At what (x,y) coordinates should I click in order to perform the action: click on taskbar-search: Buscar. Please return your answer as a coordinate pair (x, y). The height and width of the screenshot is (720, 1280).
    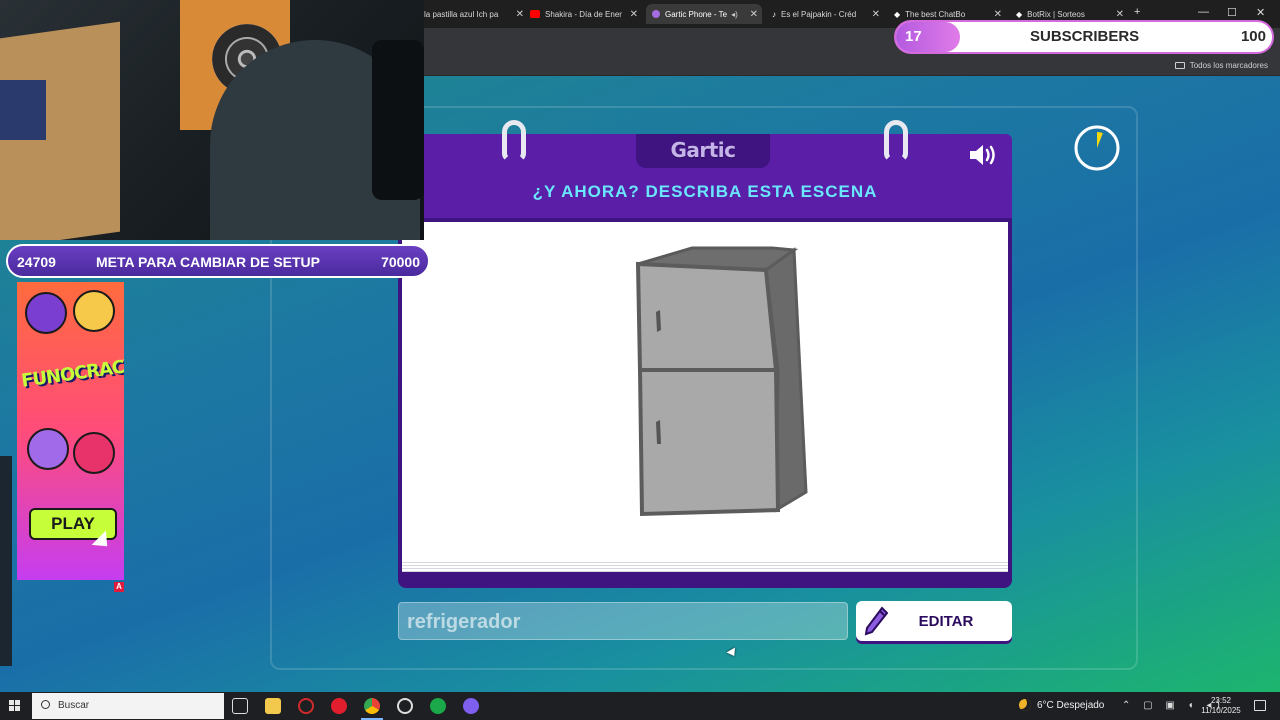
    Looking at the image, I should click on (128, 706).